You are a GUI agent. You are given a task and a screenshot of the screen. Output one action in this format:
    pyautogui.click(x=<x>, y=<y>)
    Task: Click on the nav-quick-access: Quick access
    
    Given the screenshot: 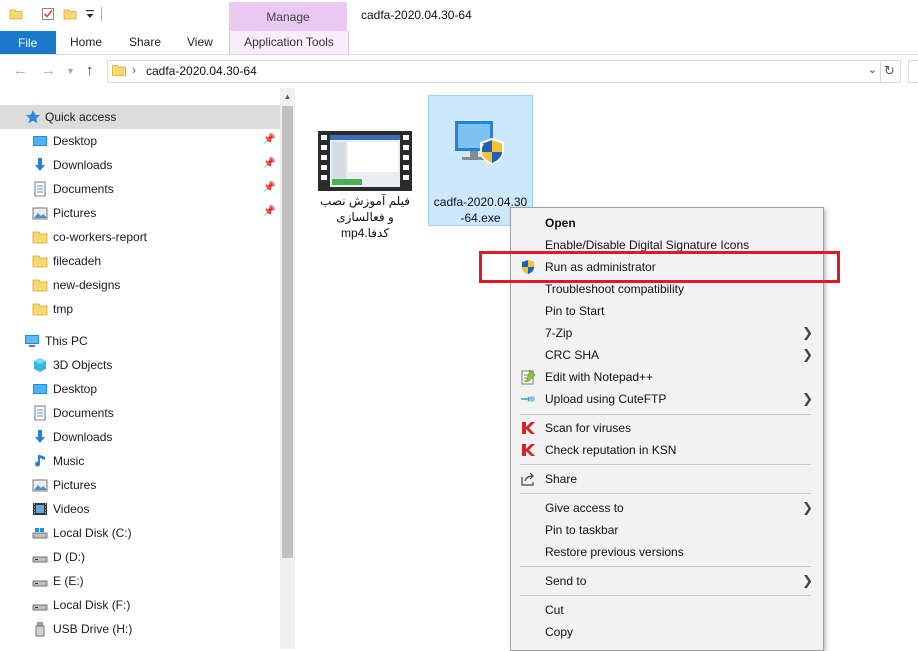 What is the action you would take?
    pyautogui.click(x=140, y=117)
    